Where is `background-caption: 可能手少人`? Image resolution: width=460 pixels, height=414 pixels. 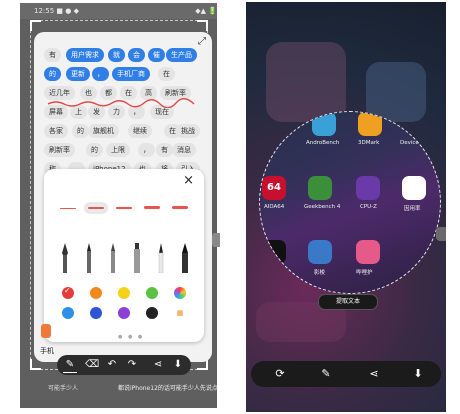
background-caption: 可能手少人 is located at coordinates (63, 388).